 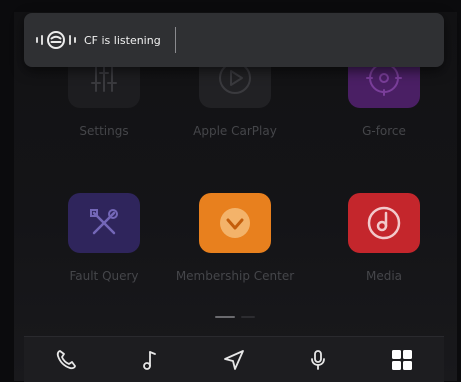 I want to click on voice-button, so click(x=318, y=360).